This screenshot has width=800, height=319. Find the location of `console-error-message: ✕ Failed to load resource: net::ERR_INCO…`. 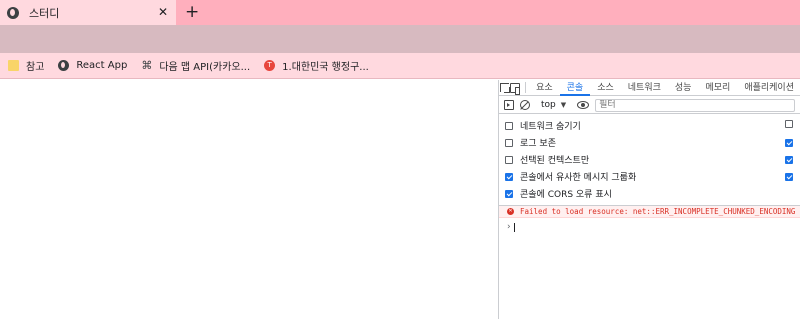

console-error-message: ✕ Failed to load resource: net::ERR_INCO… is located at coordinates (649, 212).